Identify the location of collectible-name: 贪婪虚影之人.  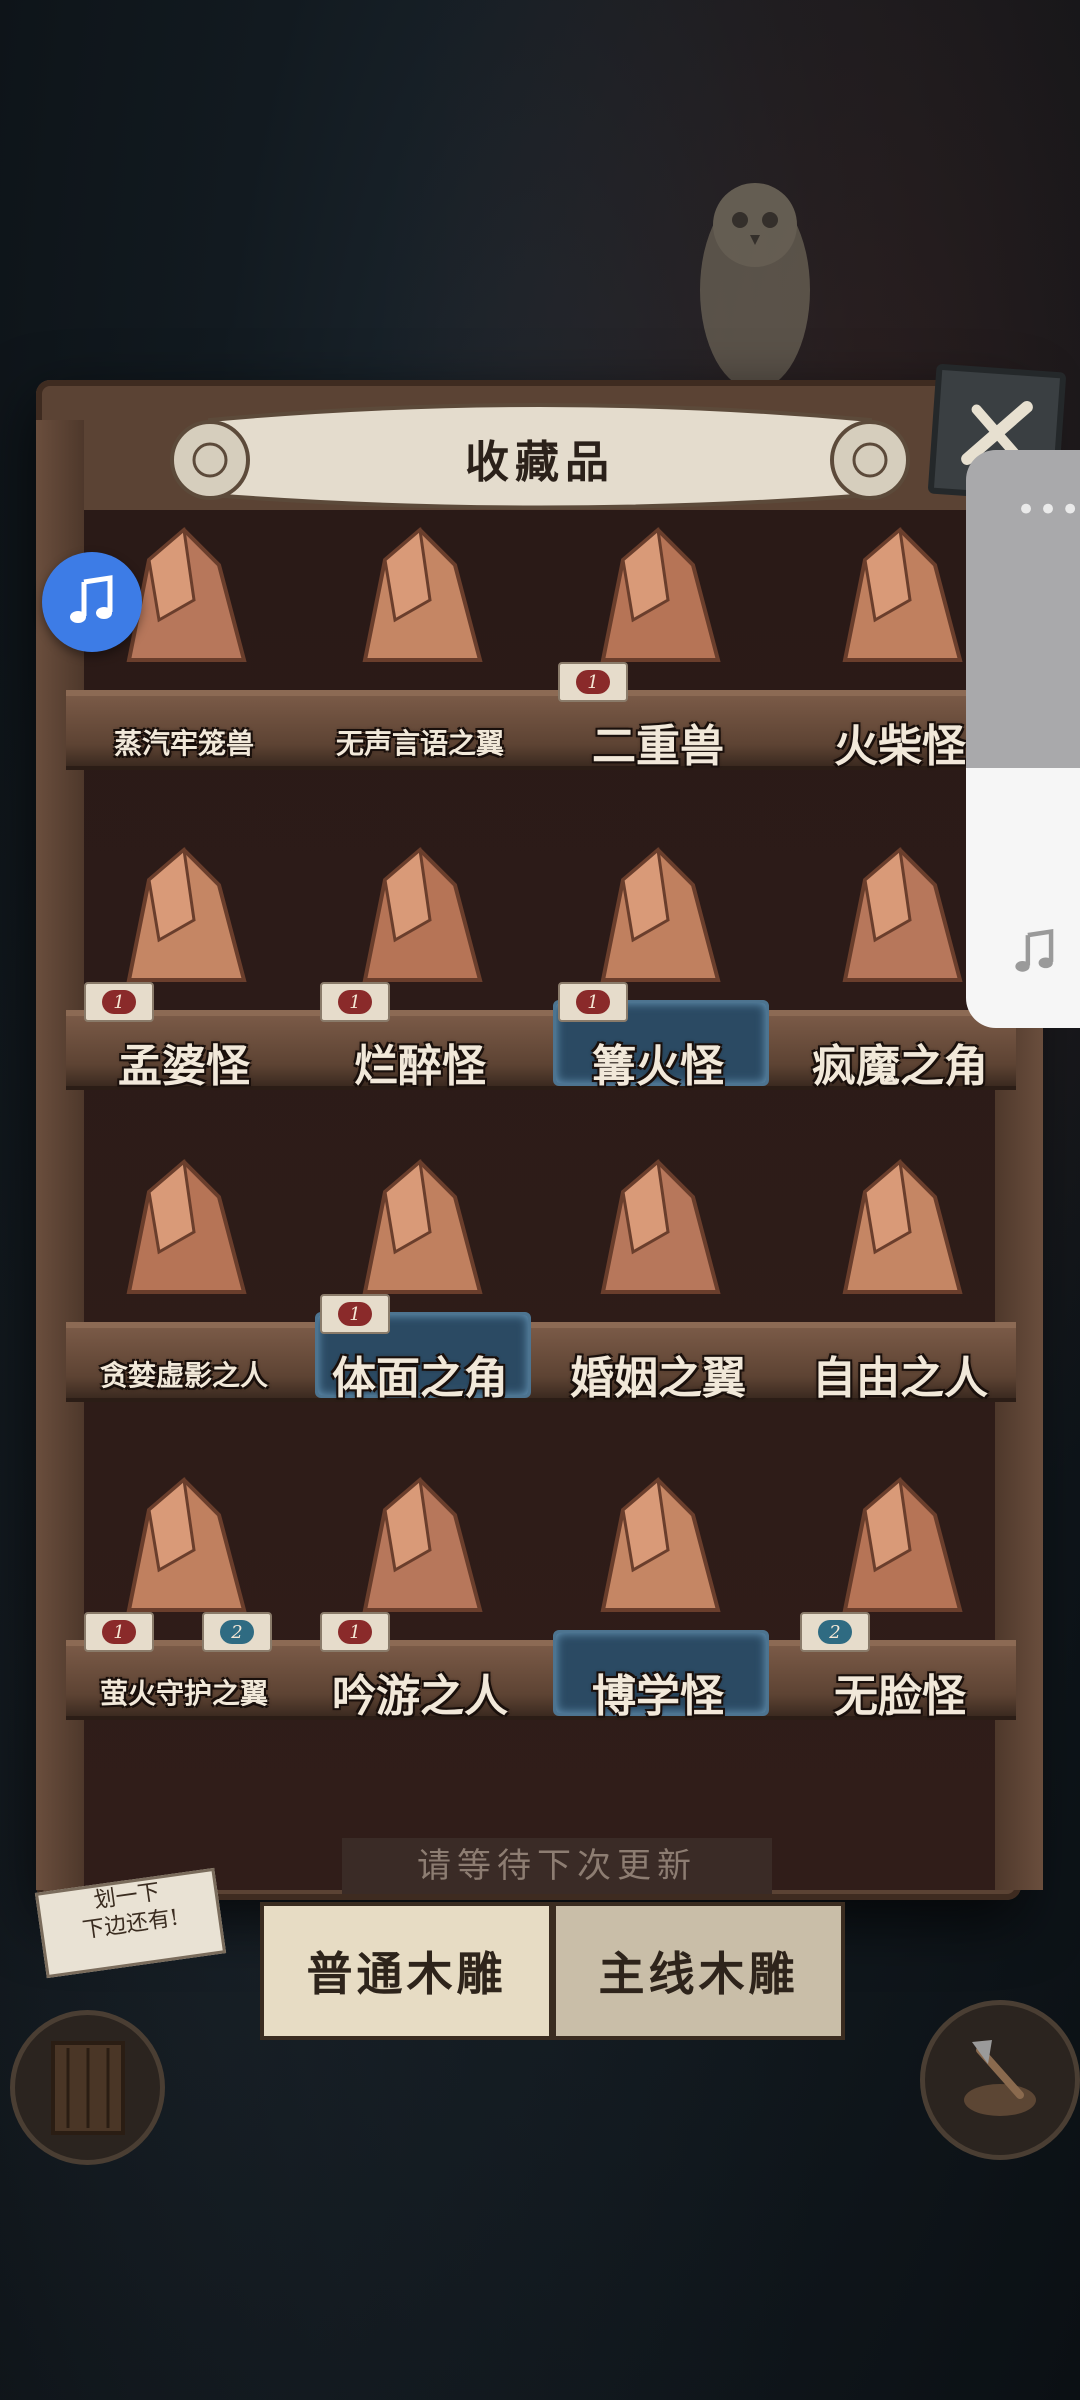
(183, 1375).